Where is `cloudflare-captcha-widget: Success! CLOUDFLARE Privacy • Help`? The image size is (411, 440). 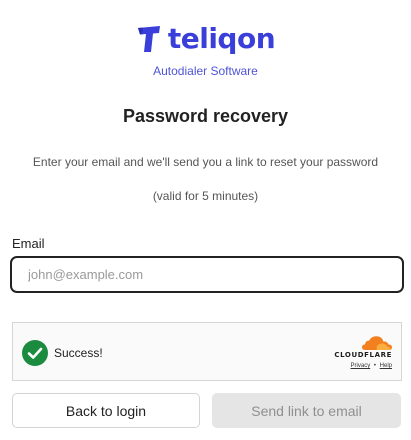
cloudflare-captcha-widget: Success! CLOUDFLARE Privacy • Help is located at coordinates (207, 351).